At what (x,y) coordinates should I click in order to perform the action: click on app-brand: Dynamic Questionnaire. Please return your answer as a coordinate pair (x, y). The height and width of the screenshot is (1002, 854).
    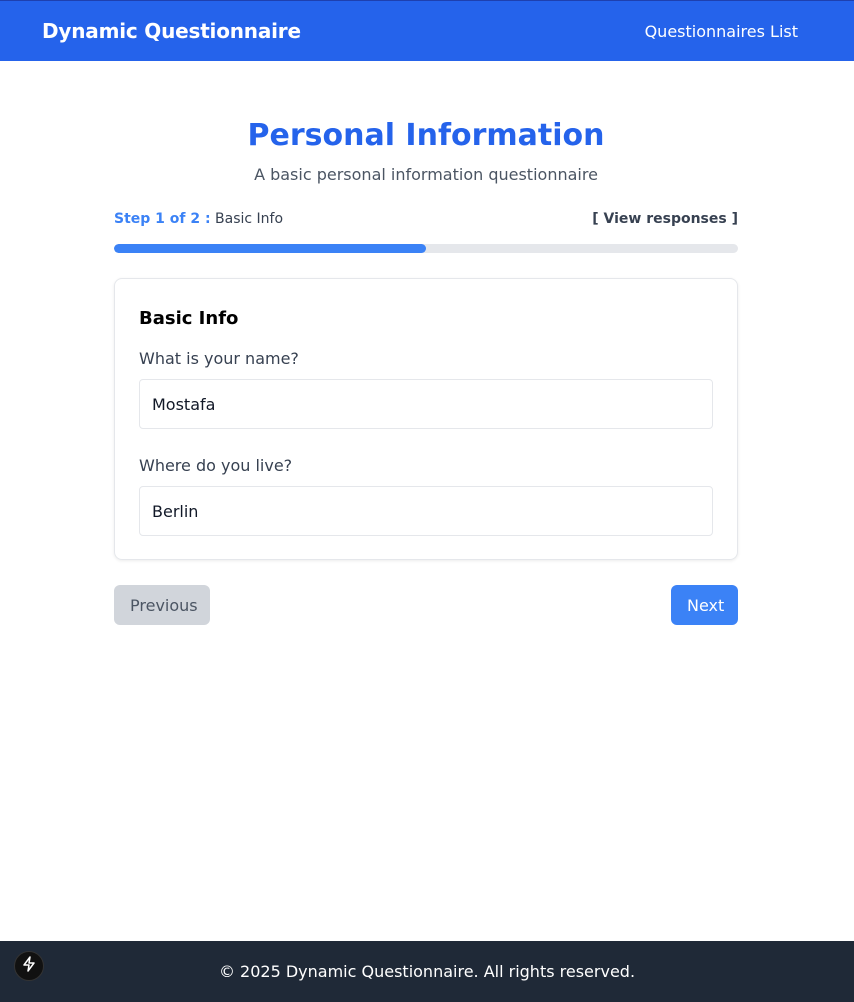
    Looking at the image, I should click on (171, 31).